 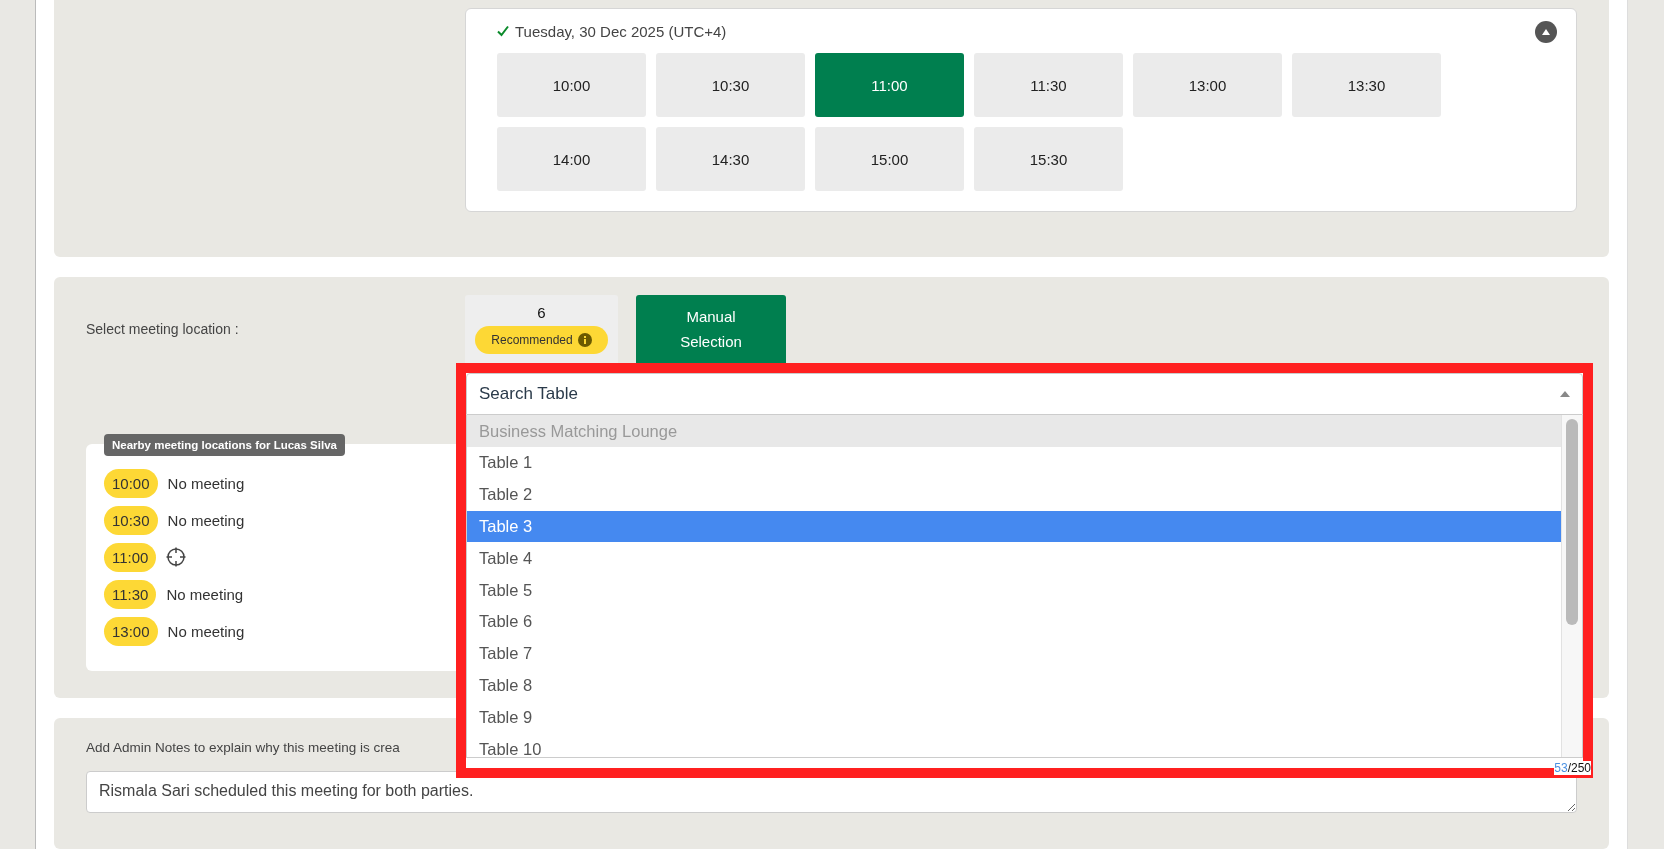 What do you see at coordinates (711, 329) in the screenshot?
I see `manual-selection-tab: Manual Selection` at bounding box center [711, 329].